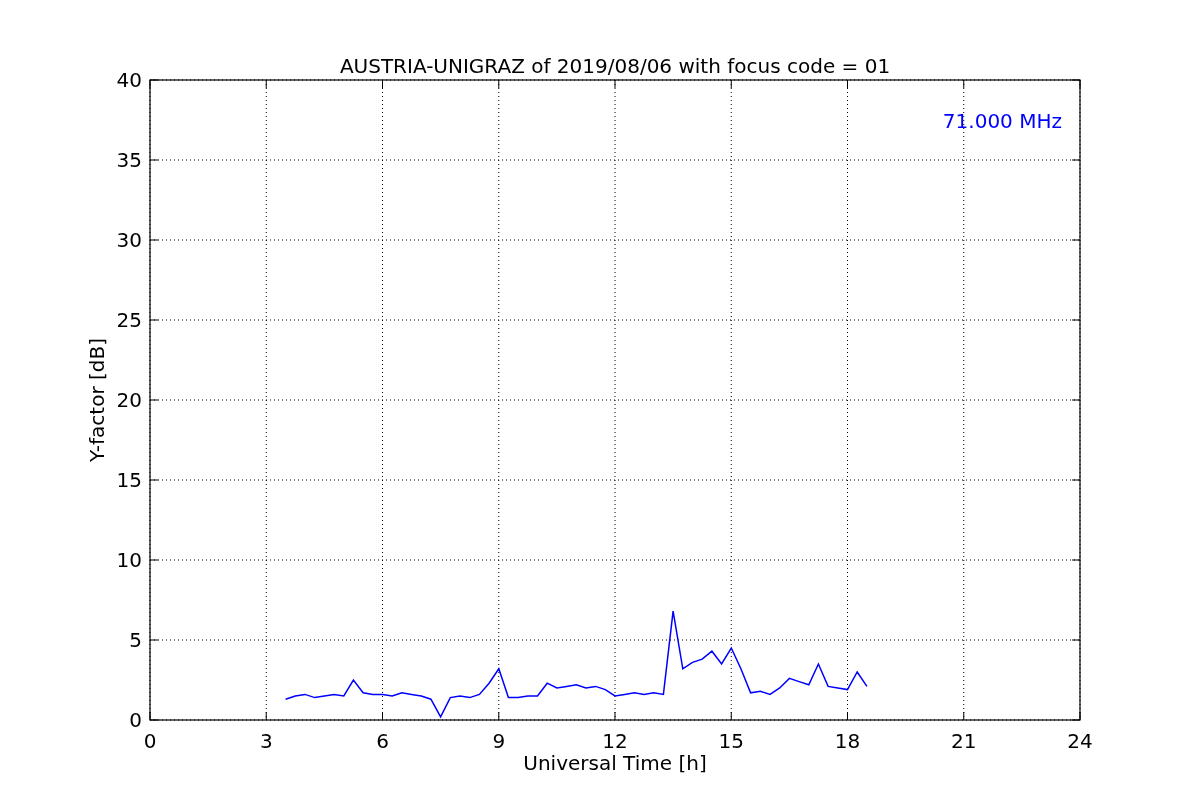 The width and height of the screenshot is (1200, 800). What do you see at coordinates (615, 66) in the screenshot?
I see `chart-title: AUSTRIA-UNIGRAZ of 2019/08/06 with focus code = 01` at bounding box center [615, 66].